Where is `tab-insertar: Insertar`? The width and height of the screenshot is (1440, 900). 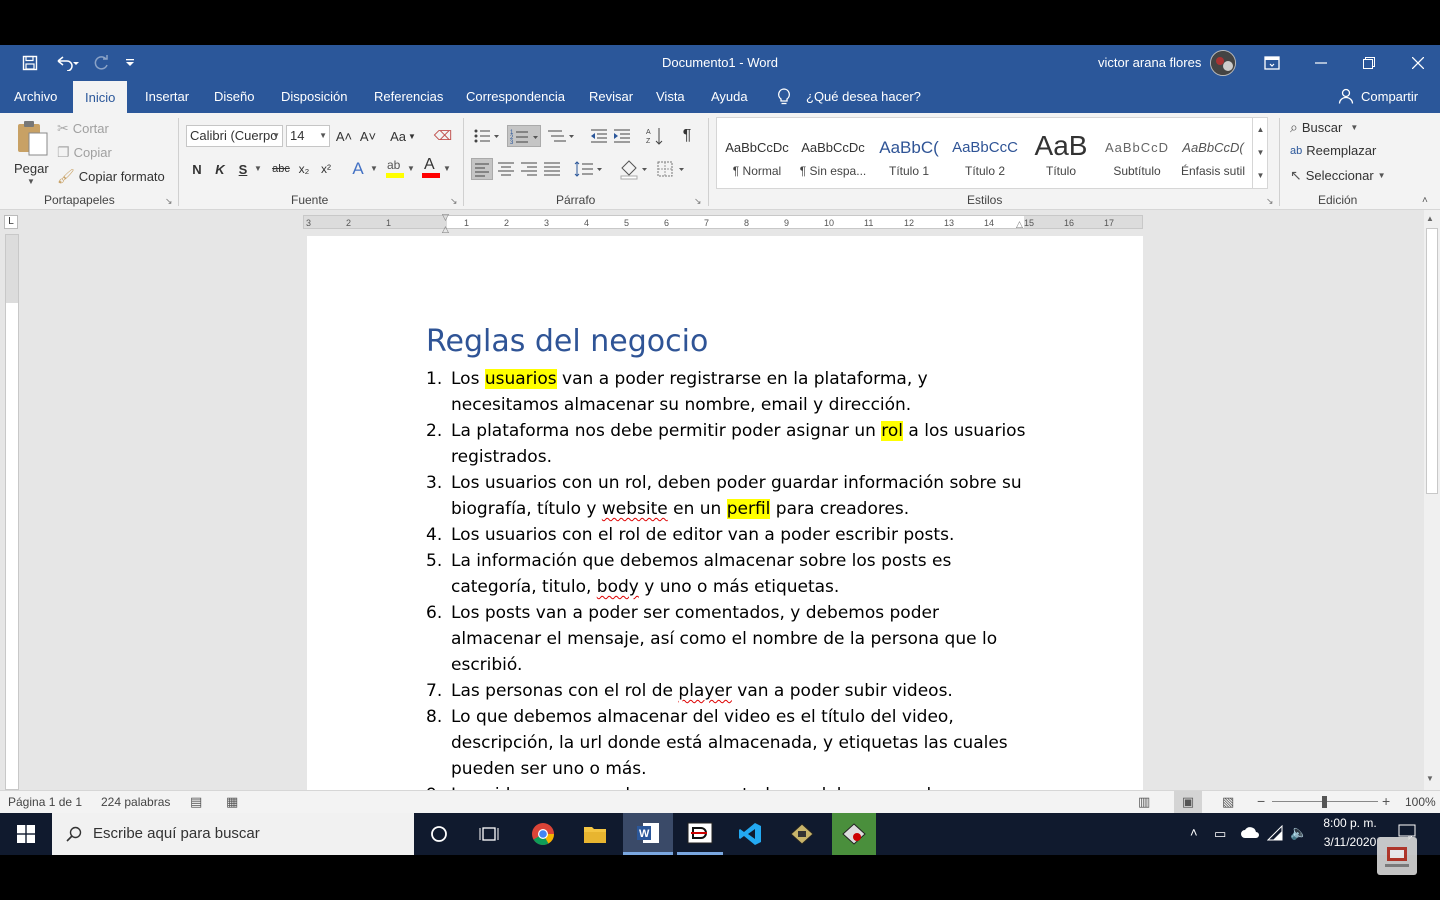
tab-insertar: Insertar is located at coordinates (167, 96).